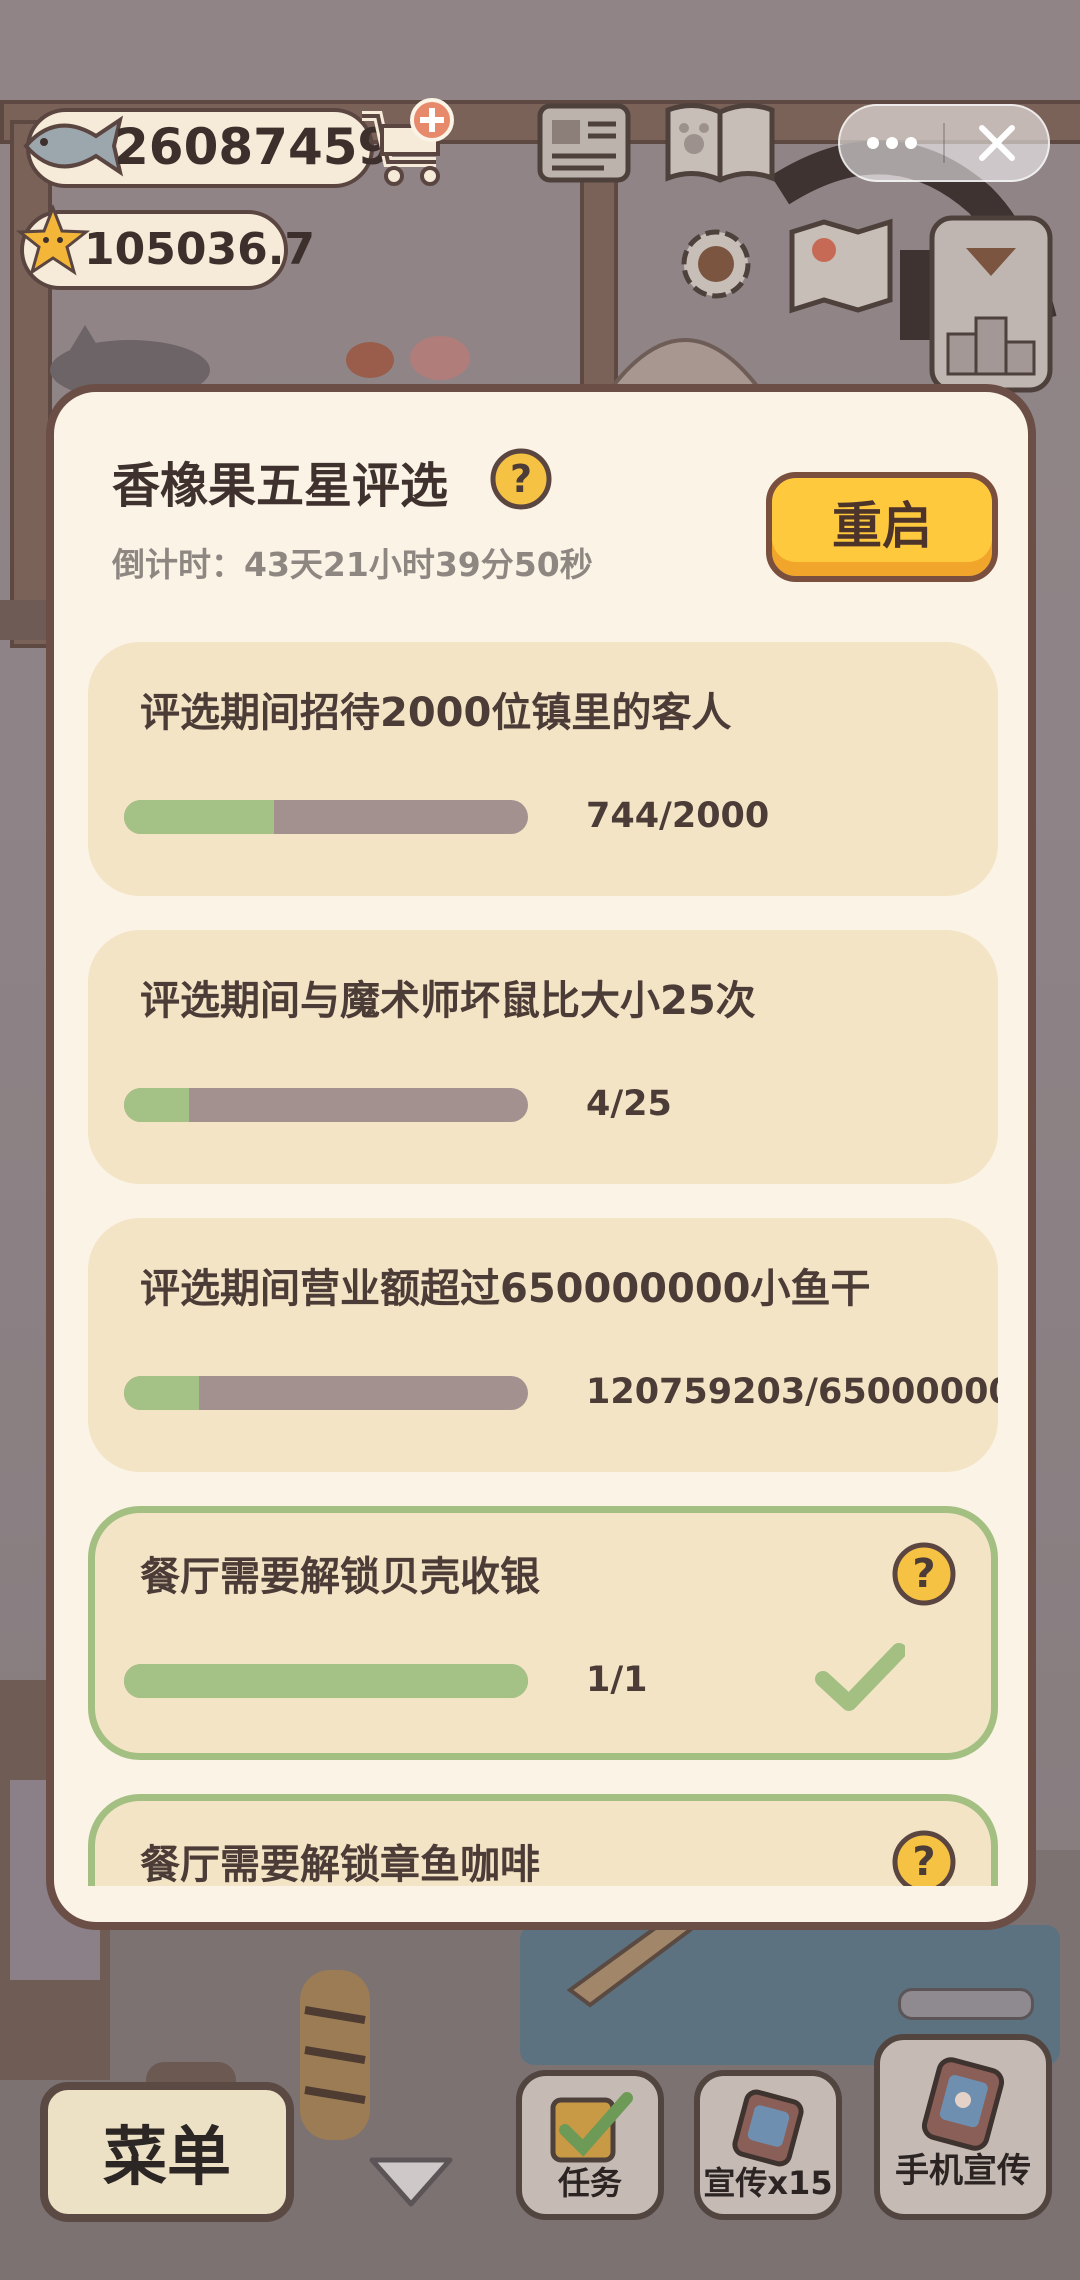 This screenshot has height=2280, width=1080. What do you see at coordinates (53, 240) in the screenshot?
I see `star-icon` at bounding box center [53, 240].